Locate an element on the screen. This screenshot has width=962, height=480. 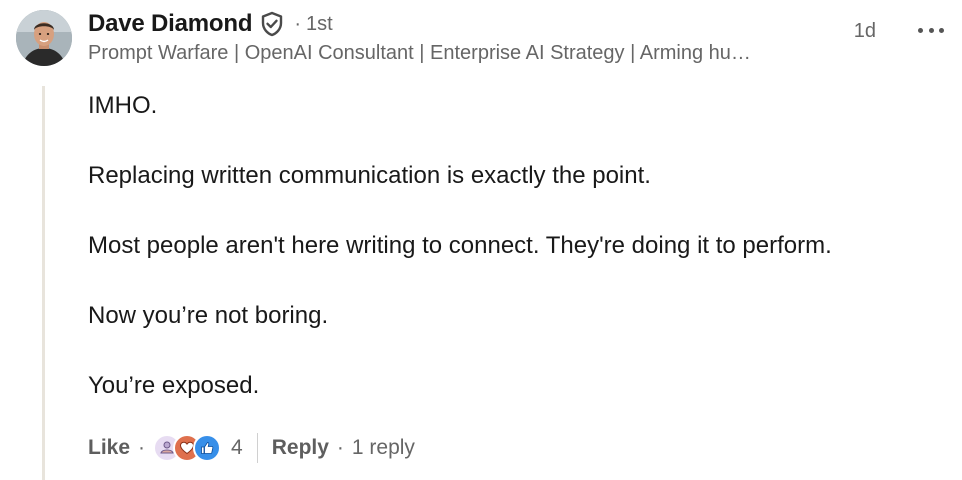
reactions-summary is located at coordinates (187, 448).